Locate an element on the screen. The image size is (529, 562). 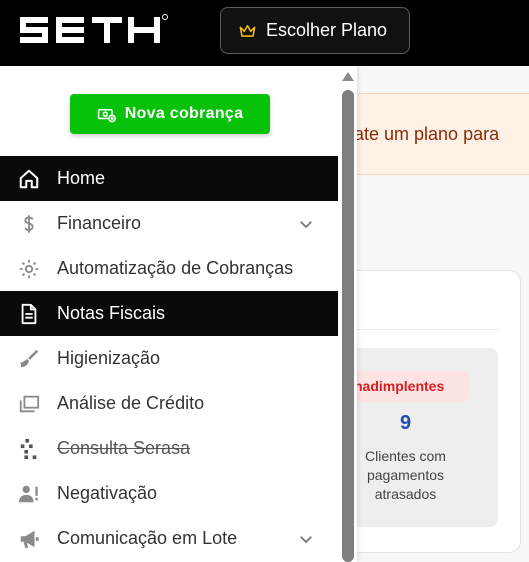
overdue-description: Clientes com pagamentos atrasados is located at coordinates (405, 475).